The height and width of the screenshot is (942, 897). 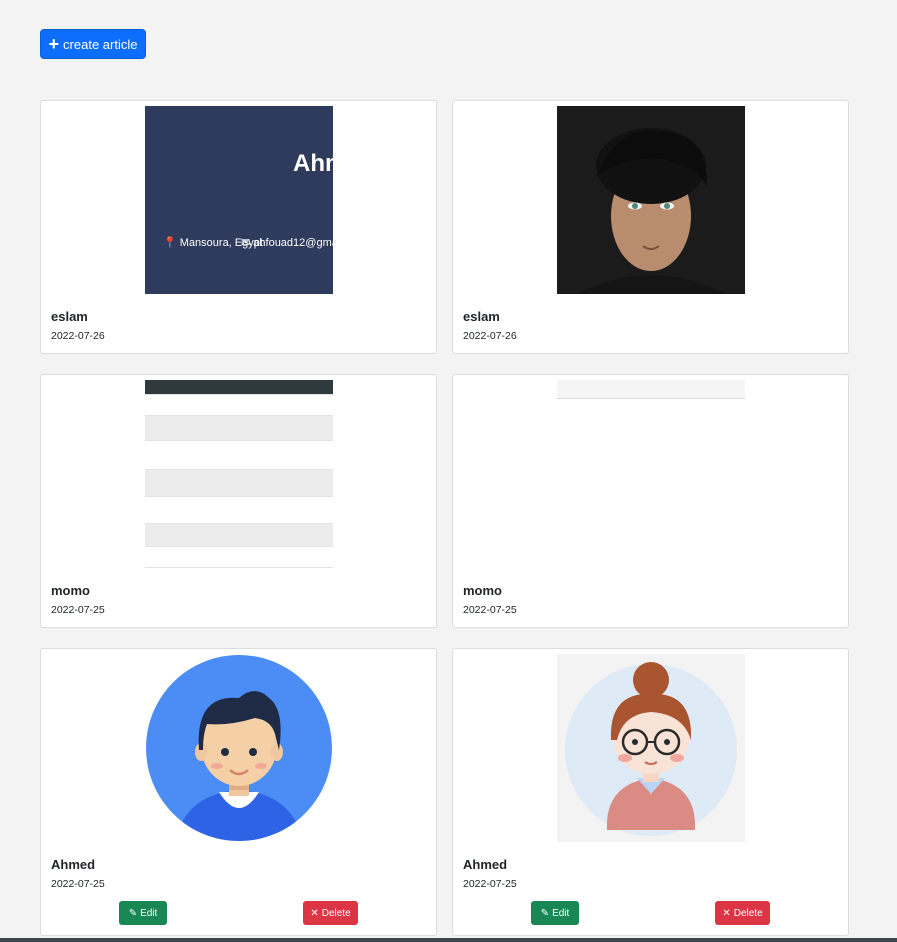 What do you see at coordinates (313, 163) in the screenshot?
I see `bizcard-name: Ahme` at bounding box center [313, 163].